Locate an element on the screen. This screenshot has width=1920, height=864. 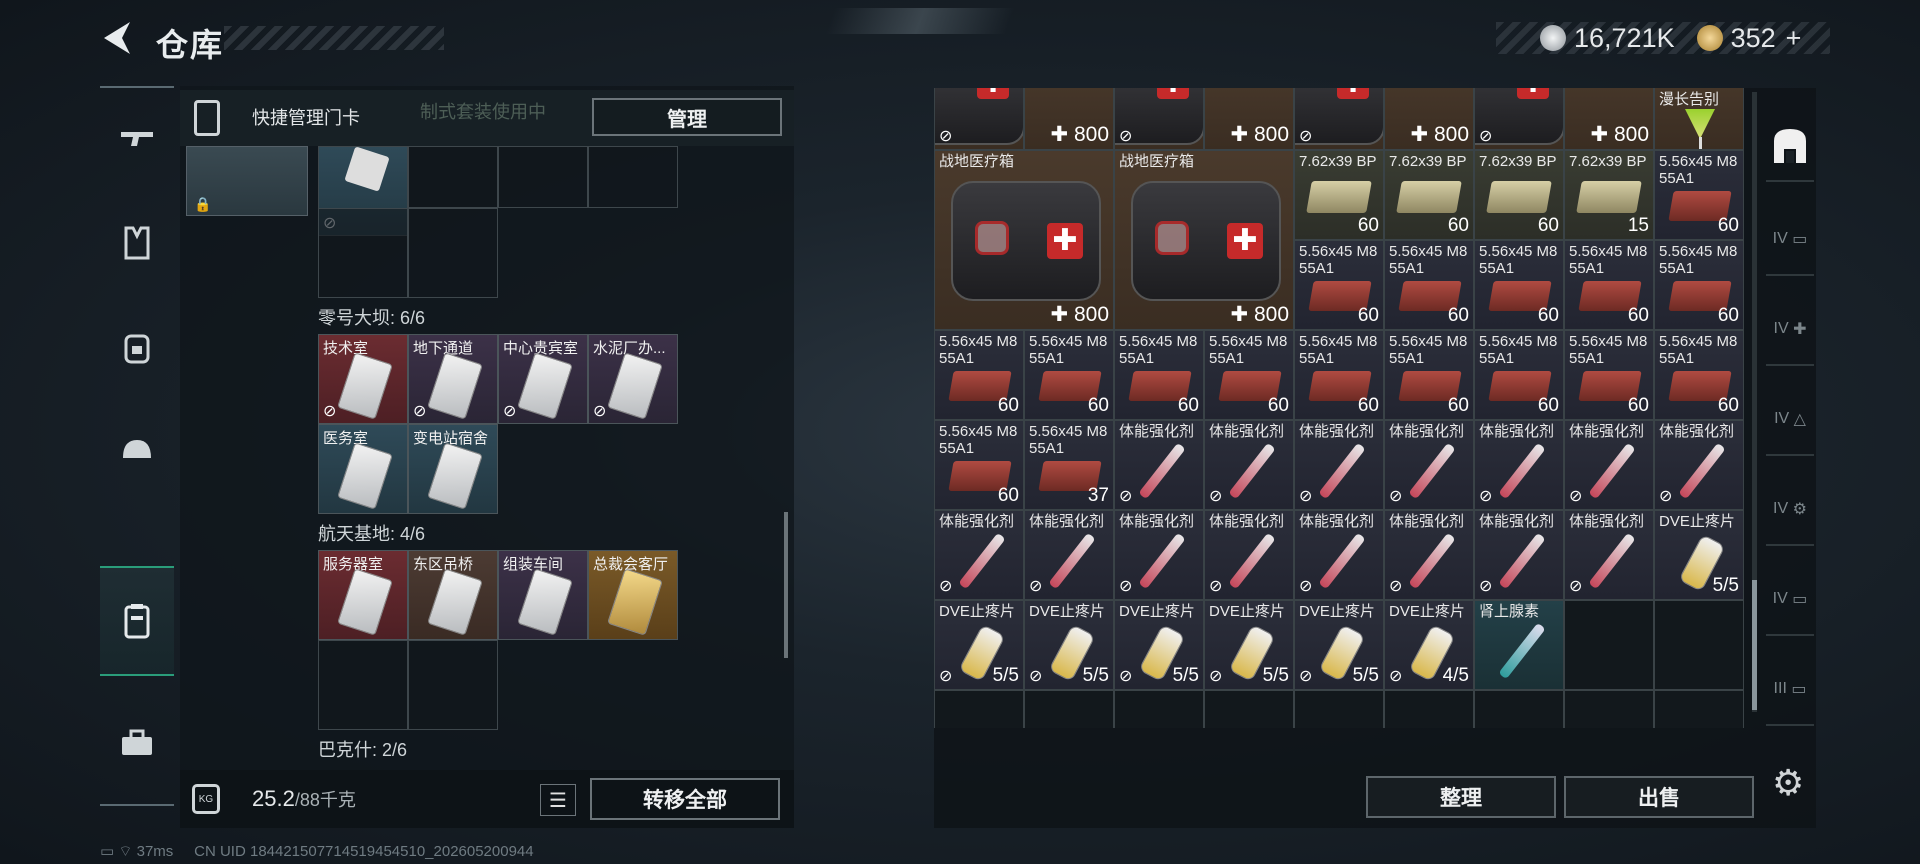
keycard: 总裁会客厅 is located at coordinates (633, 595).